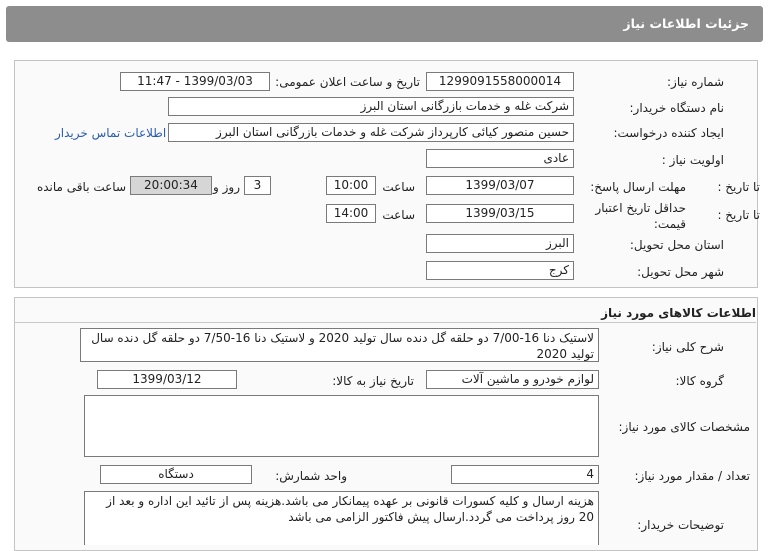 The height and width of the screenshot is (551, 770). What do you see at coordinates (677, 108) in the screenshot?
I see `buyer-org-label: نام دستگاه خریدار:` at bounding box center [677, 108].